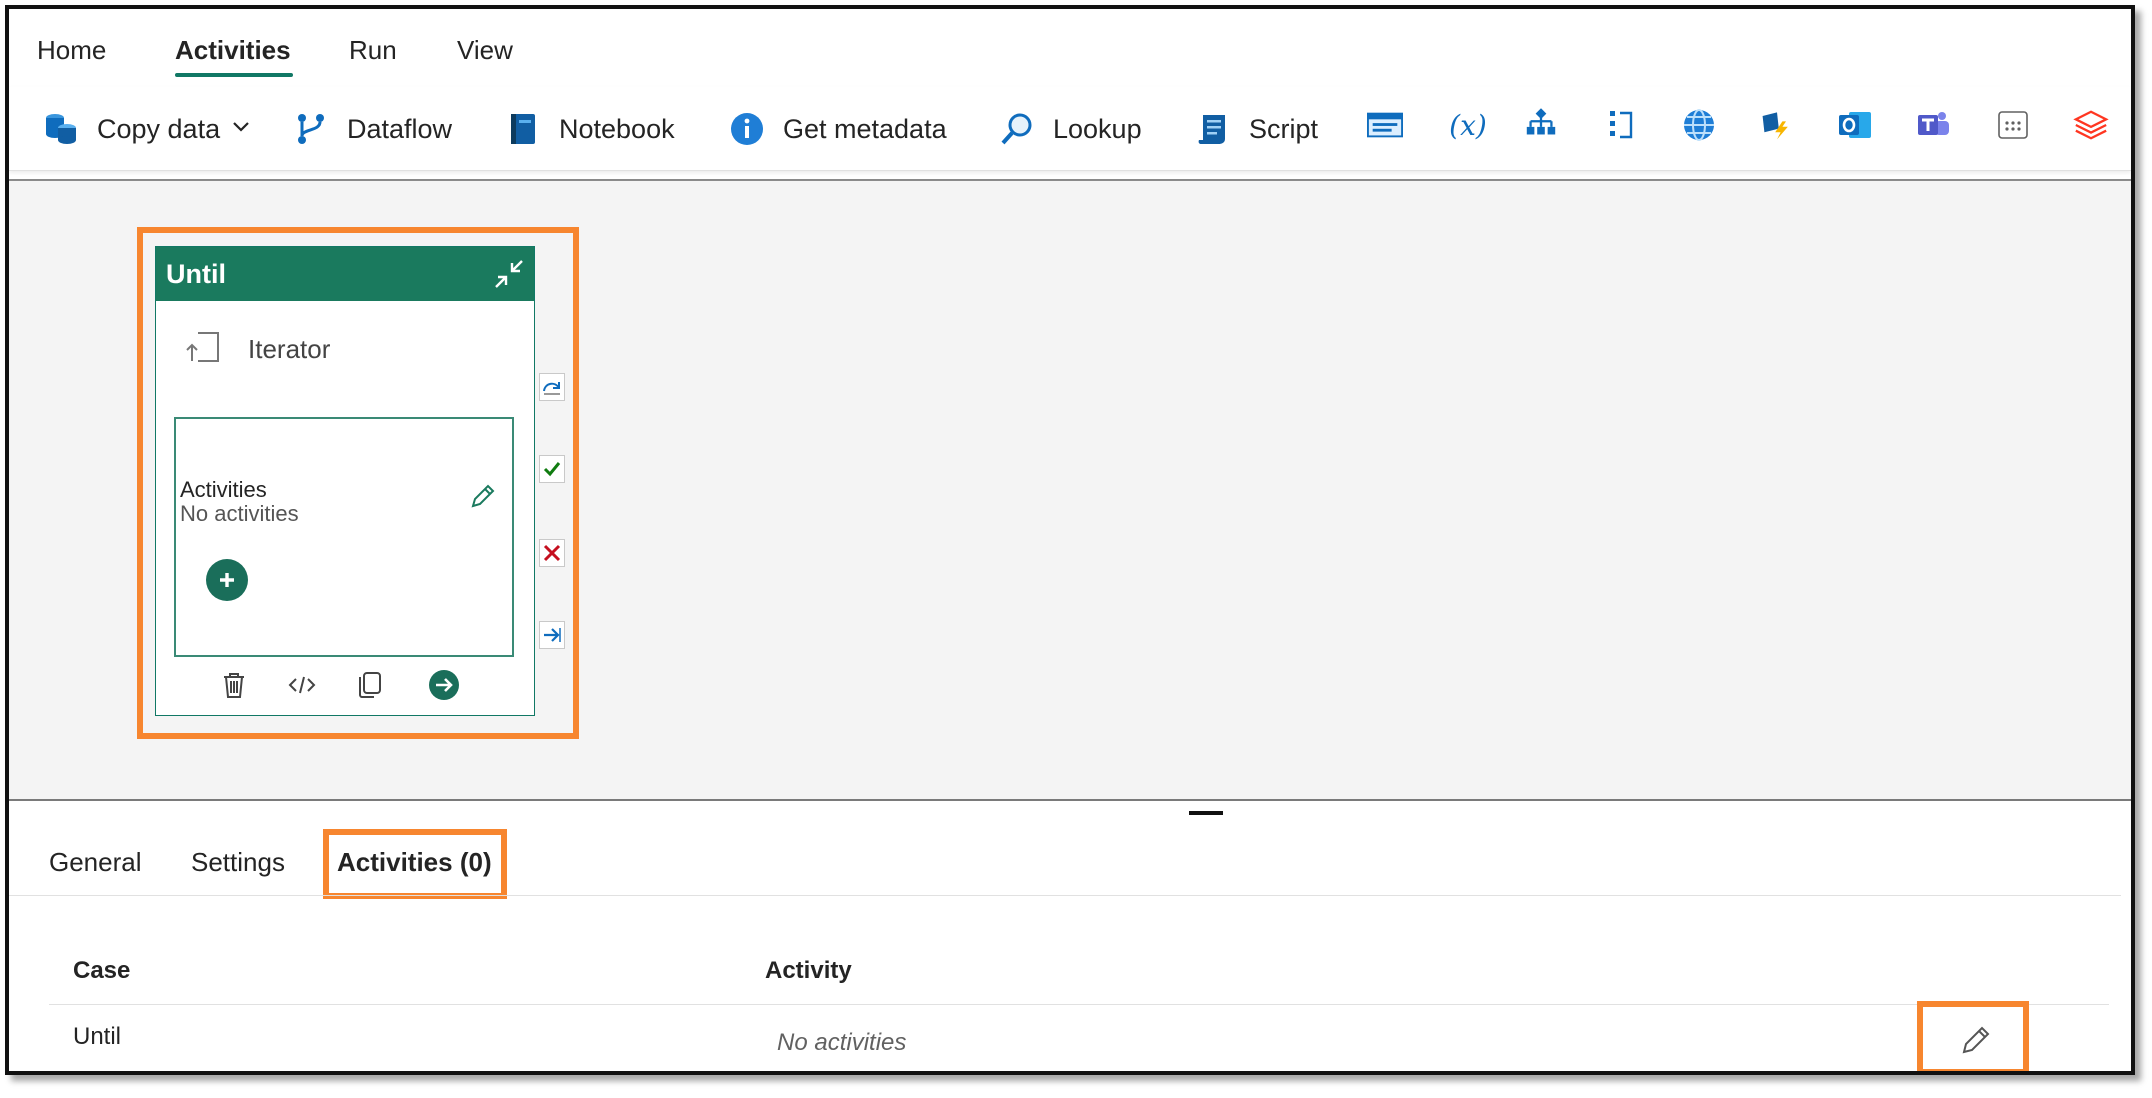  What do you see at coordinates (373, 50) in the screenshot?
I see `tab-run: Run` at bounding box center [373, 50].